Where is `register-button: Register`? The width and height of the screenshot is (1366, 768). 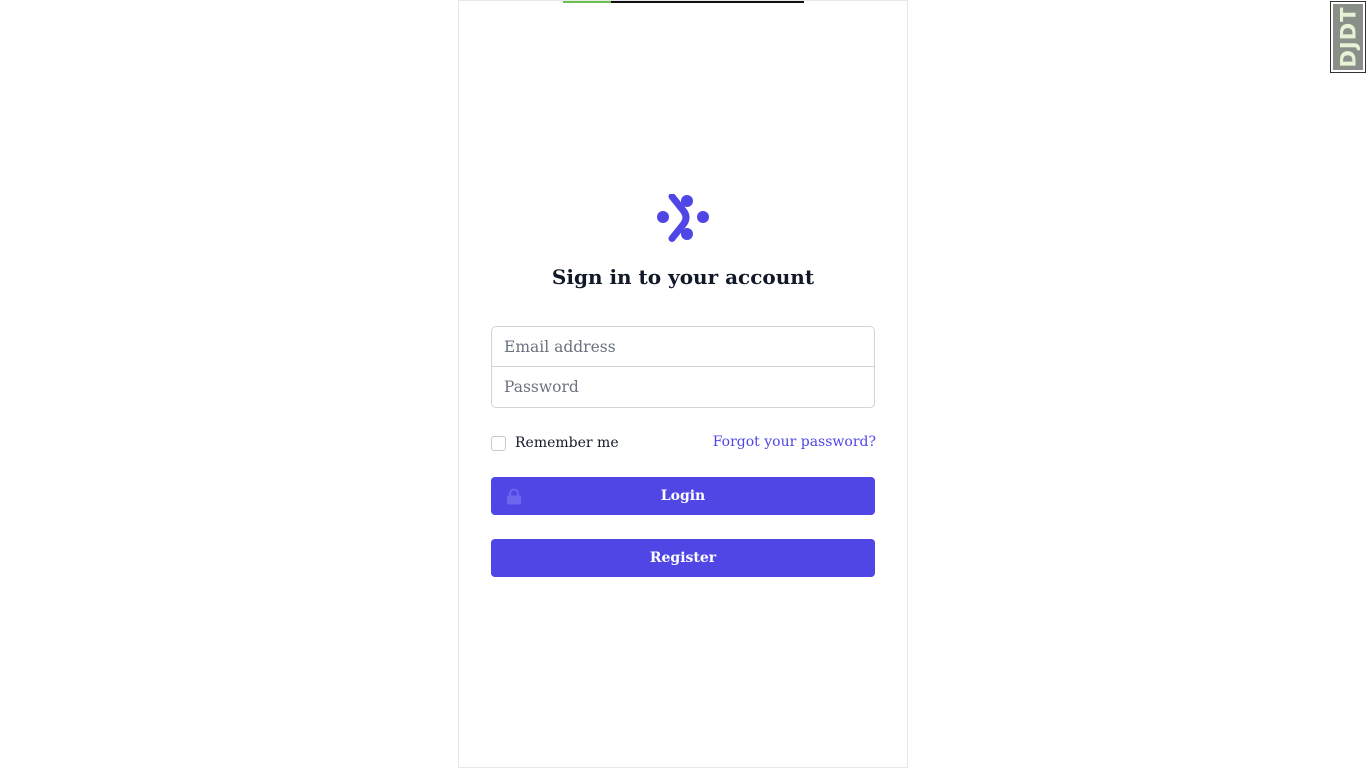 register-button: Register is located at coordinates (683, 558).